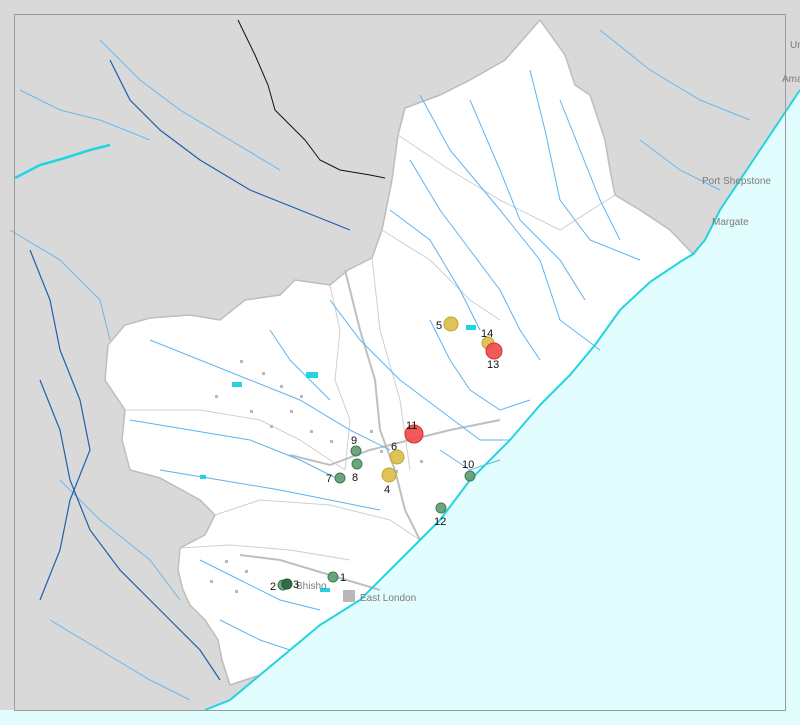 Image resolution: width=800 pixels, height=725 pixels. What do you see at coordinates (311, 586) in the screenshot?
I see `town-label-bhisho: Bhisho` at bounding box center [311, 586].